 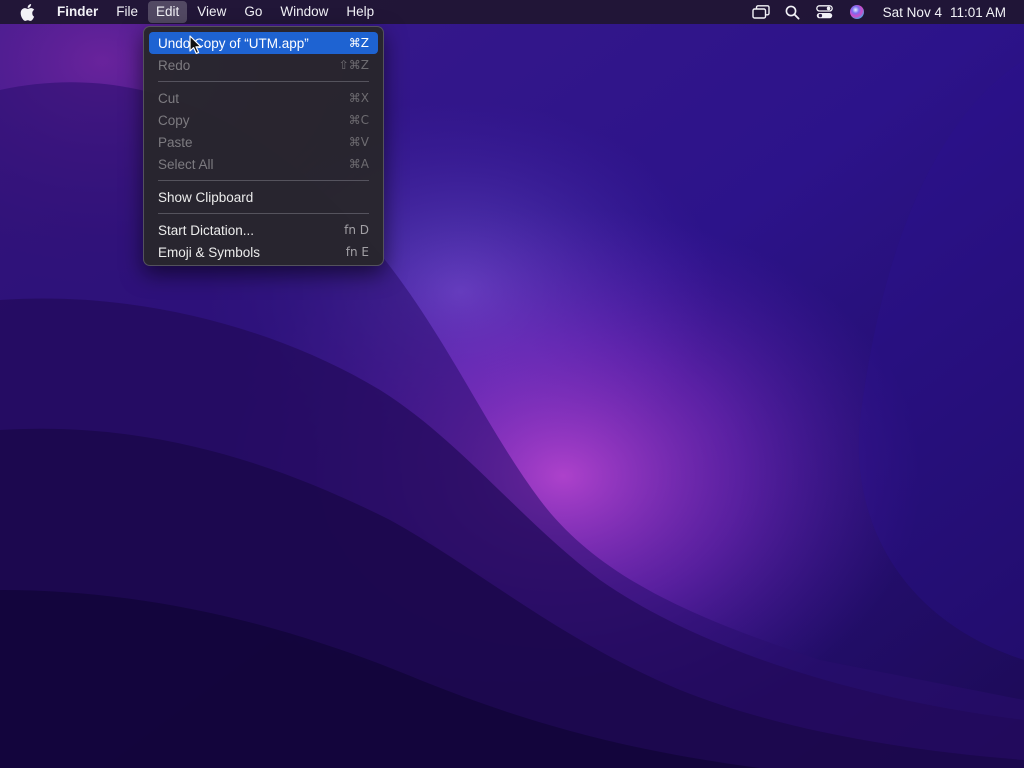 I want to click on menu-edit: Edit, so click(x=168, y=12).